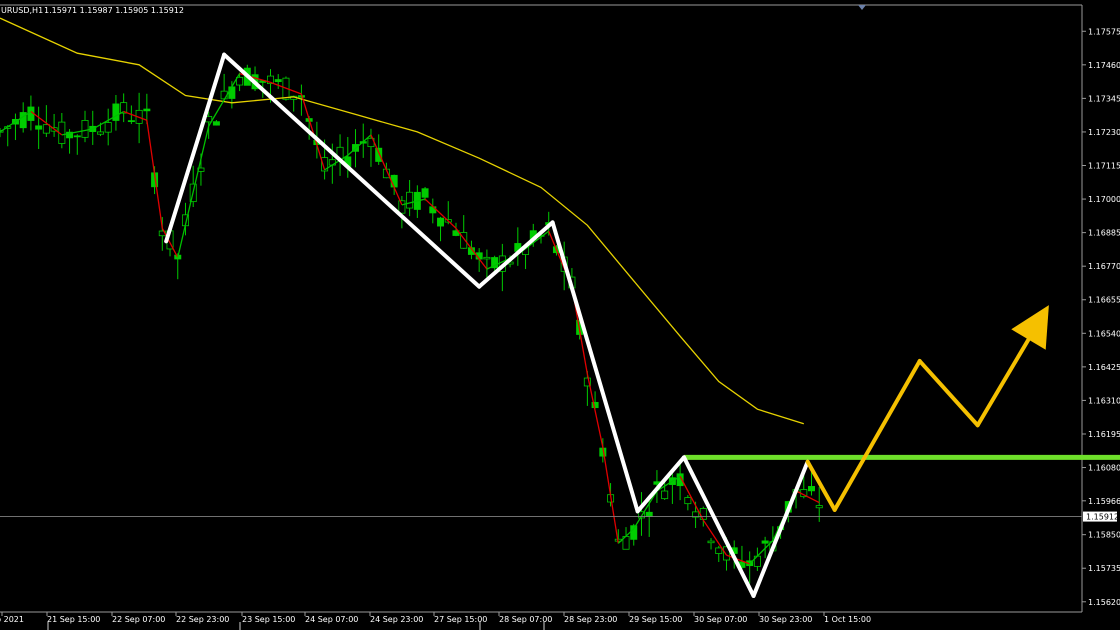 The height and width of the screenshot is (630, 1120). I want to click on projection-layer, so click(927, 408).